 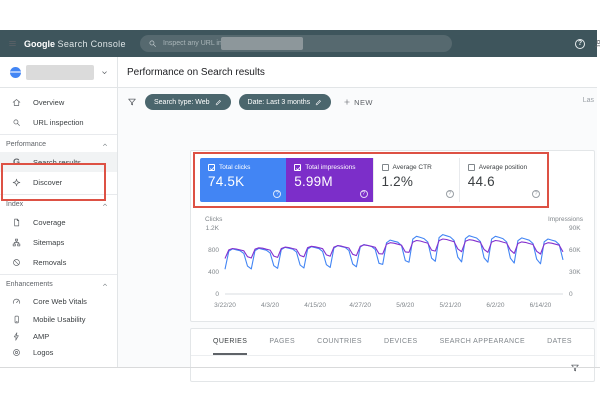 What do you see at coordinates (15, 204) in the screenshot?
I see `section-label: Index` at bounding box center [15, 204].